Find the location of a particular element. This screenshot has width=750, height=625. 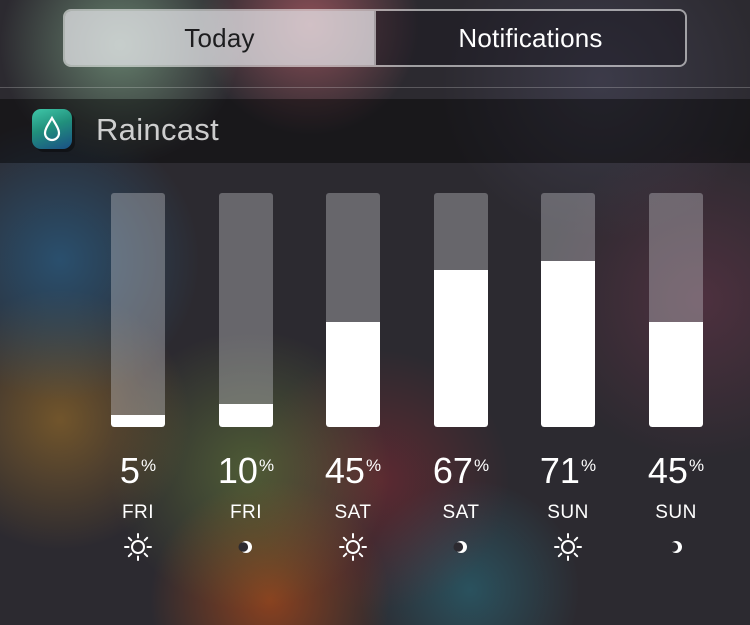

rain-percent: 67% is located at coordinates (461, 471).